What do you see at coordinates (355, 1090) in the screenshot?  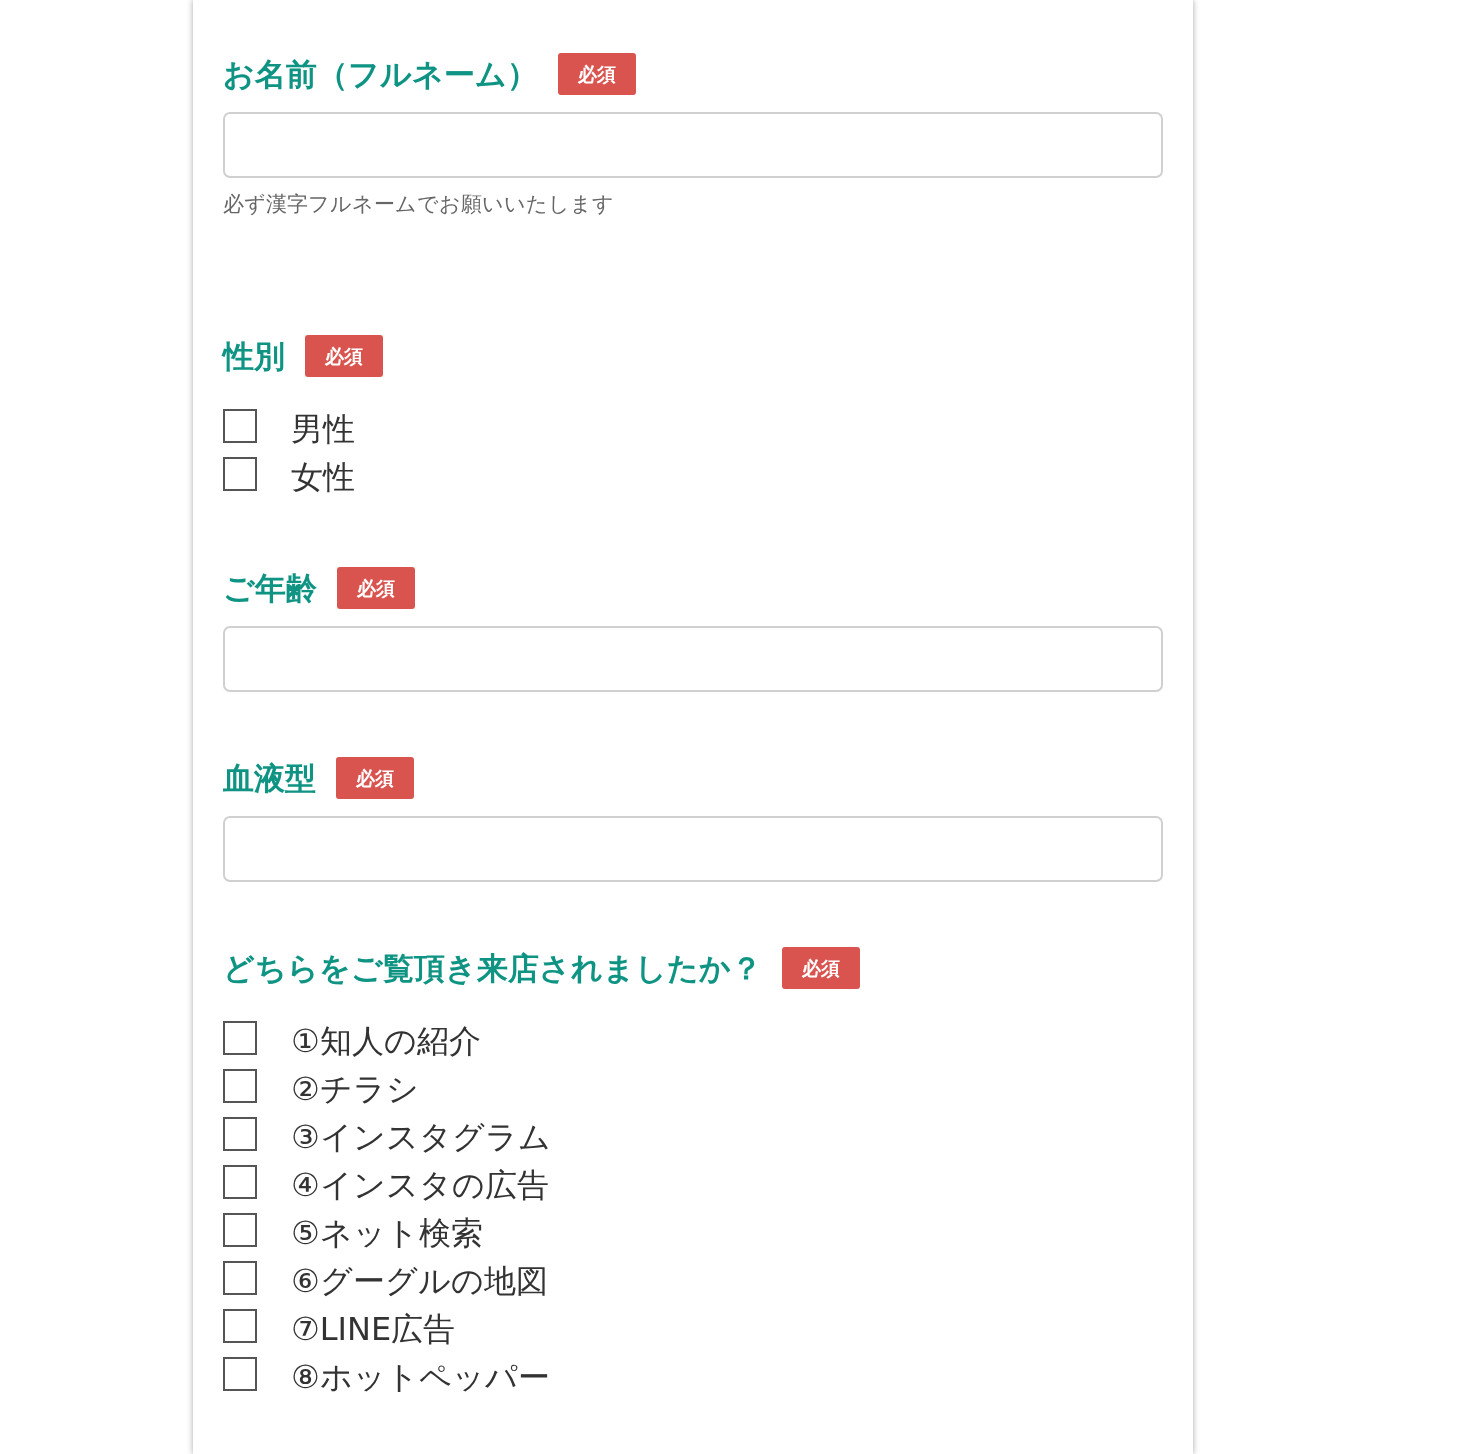 I see `checkbox-label: ②チラシ` at bounding box center [355, 1090].